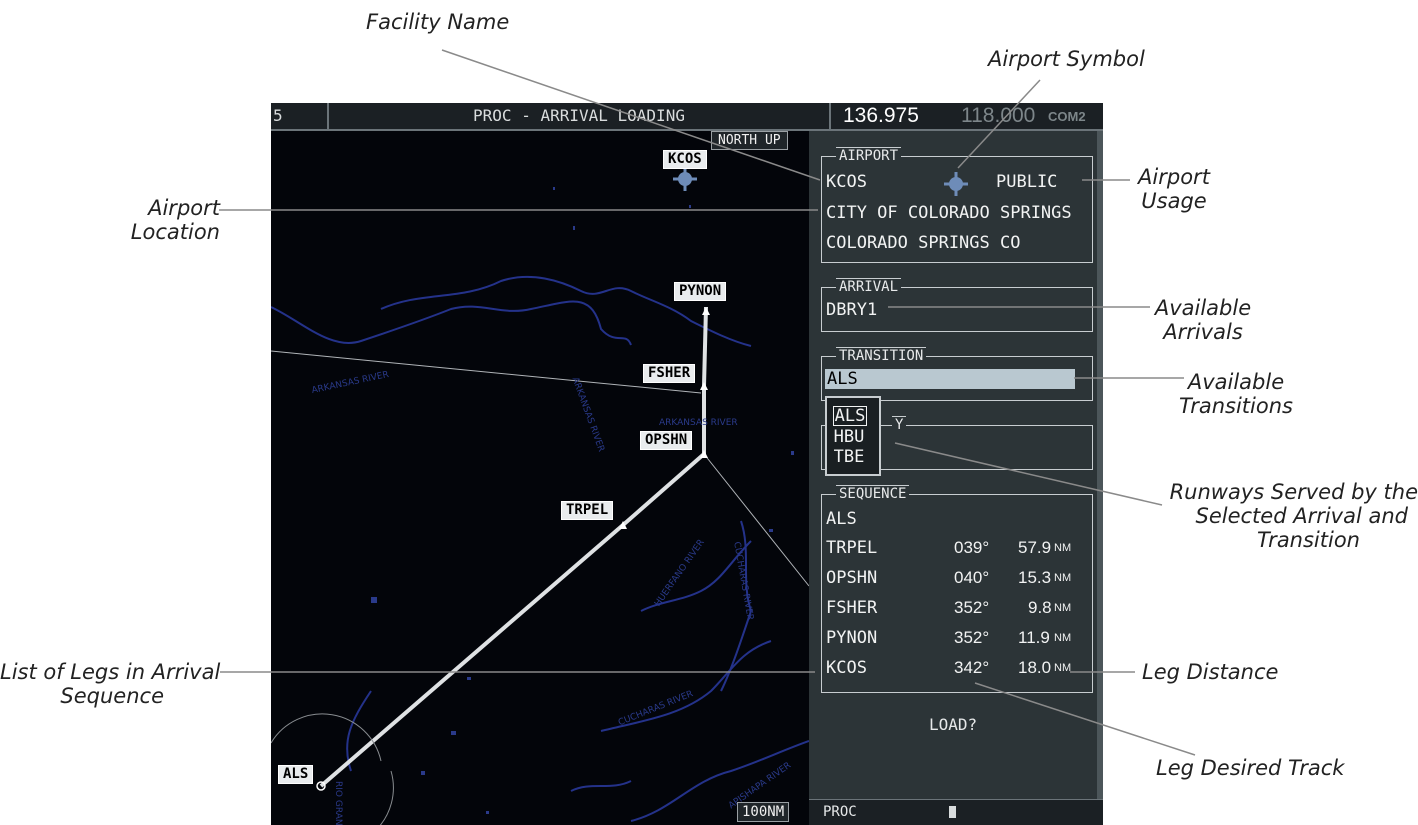 This screenshot has height=825, width=1418. Describe the element at coordinates (852, 608) in the screenshot. I see `leg-waypoint: FSHER` at that location.